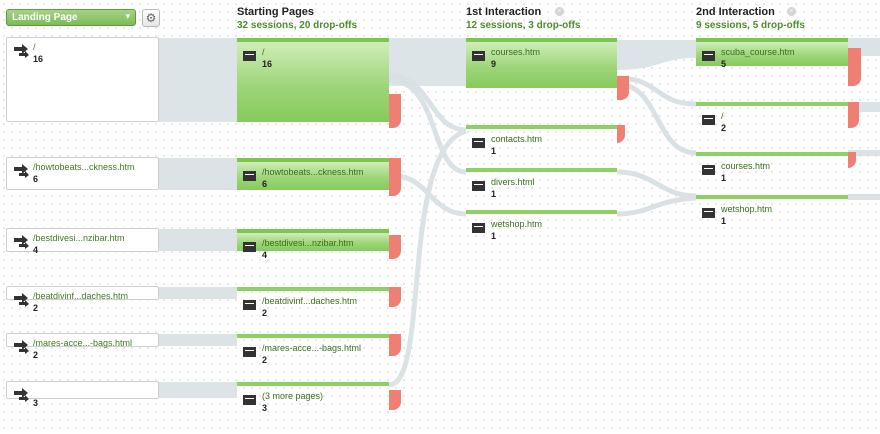 This screenshot has height=434, width=880. Describe the element at coordinates (297, 25) in the screenshot. I see `column-summary: 32 sessions, 20 drop-offs` at that location.